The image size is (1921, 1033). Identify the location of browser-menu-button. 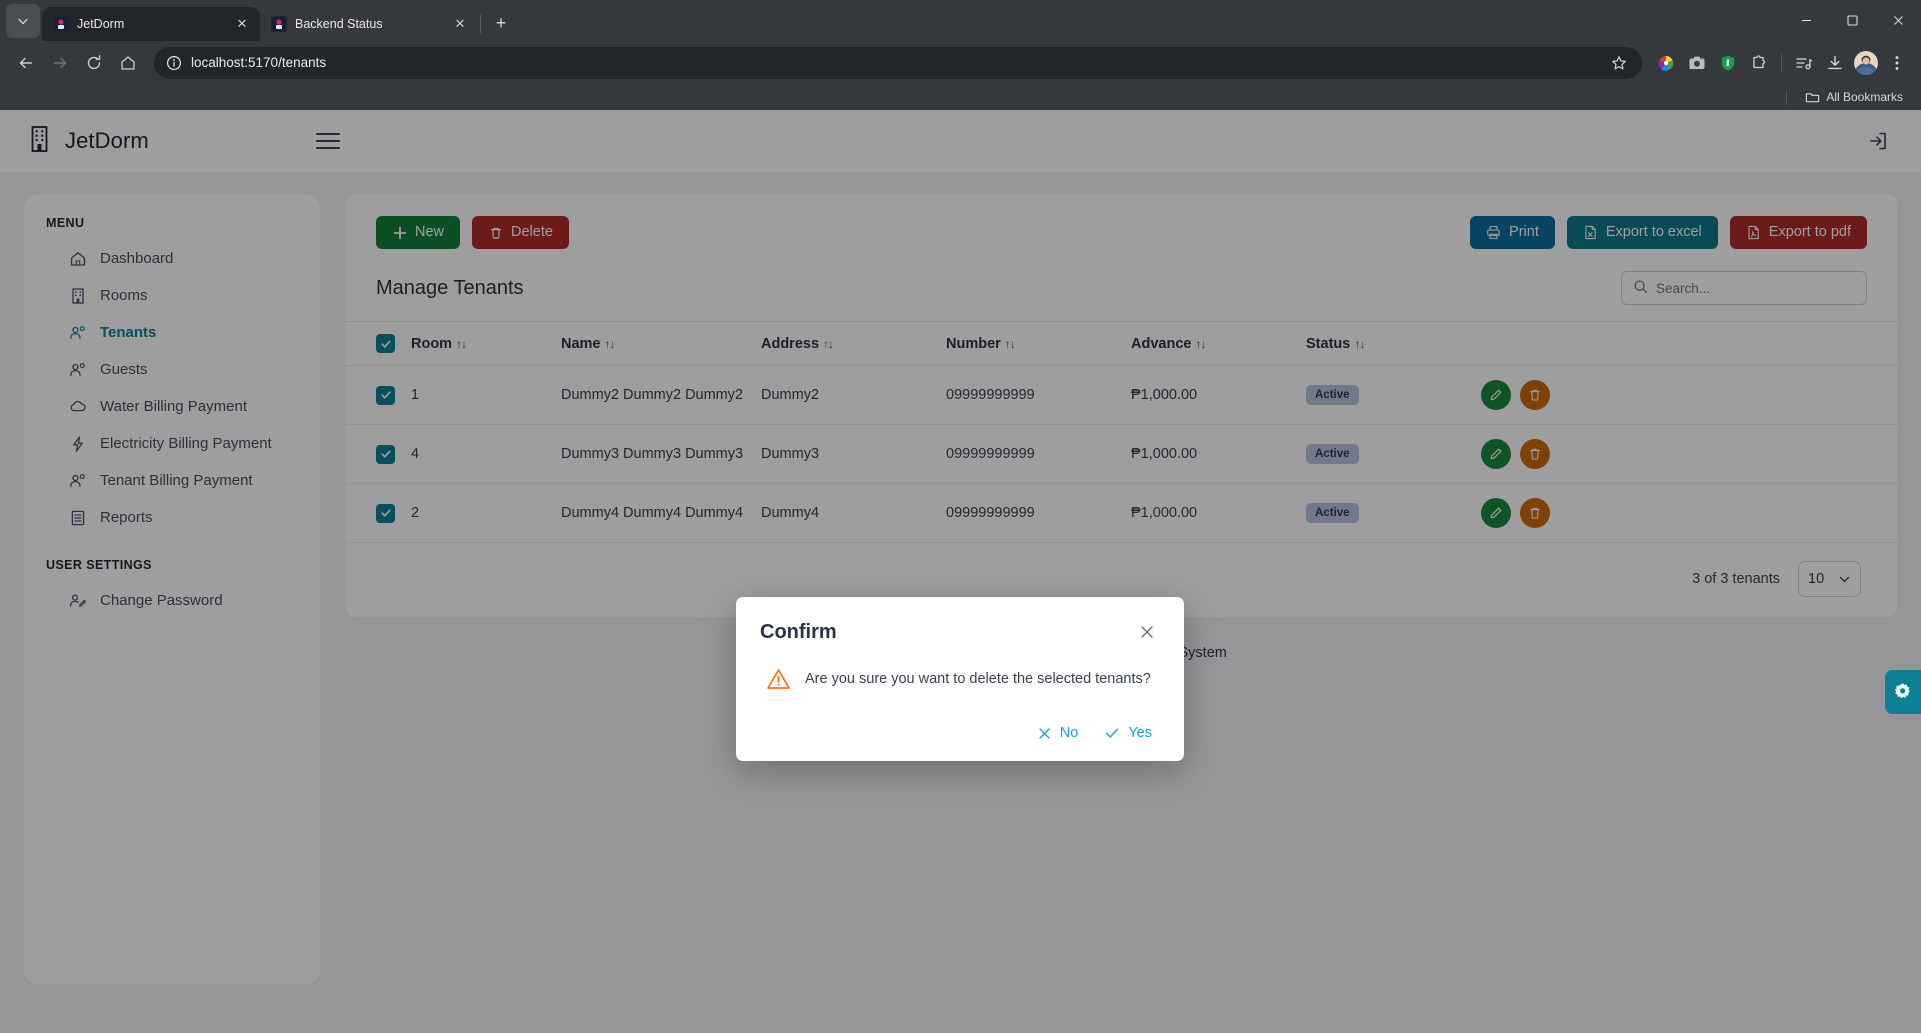
(1897, 63).